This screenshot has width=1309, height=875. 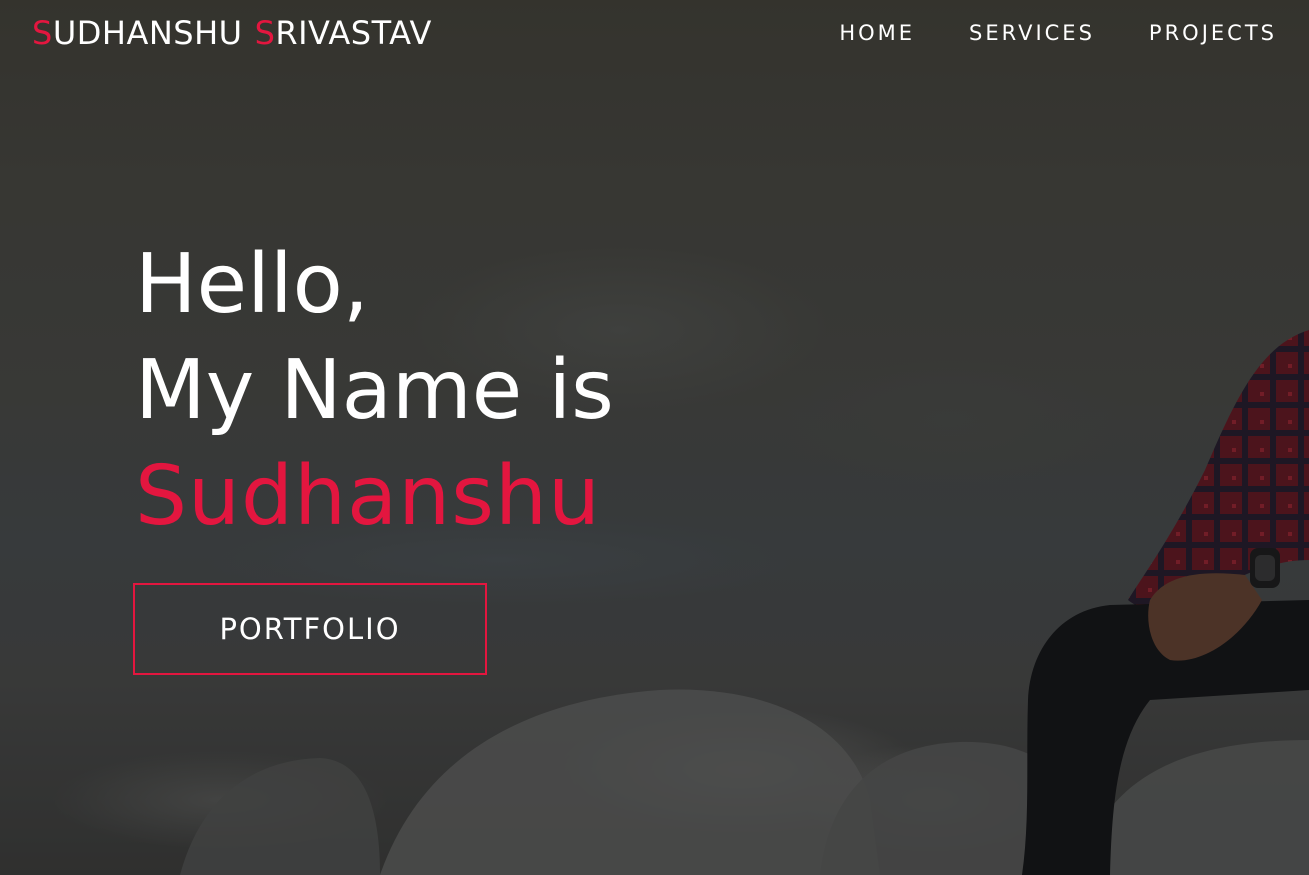 What do you see at coordinates (1213, 33) in the screenshot?
I see `nav-link-projects: PROJECTS` at bounding box center [1213, 33].